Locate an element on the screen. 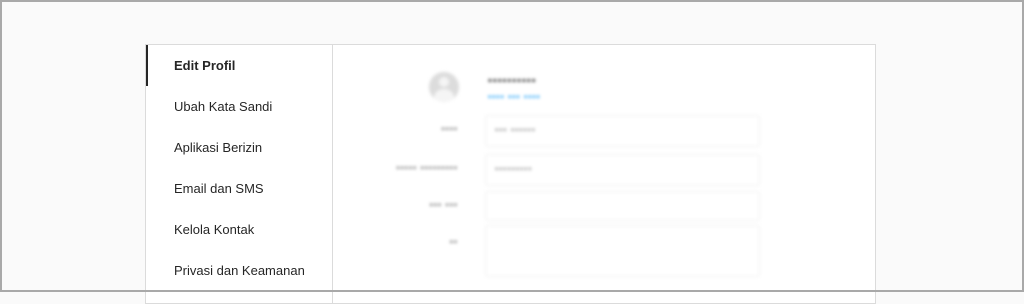  sidebar-item-manage-contacts: Kelola Kontak is located at coordinates (239, 229).